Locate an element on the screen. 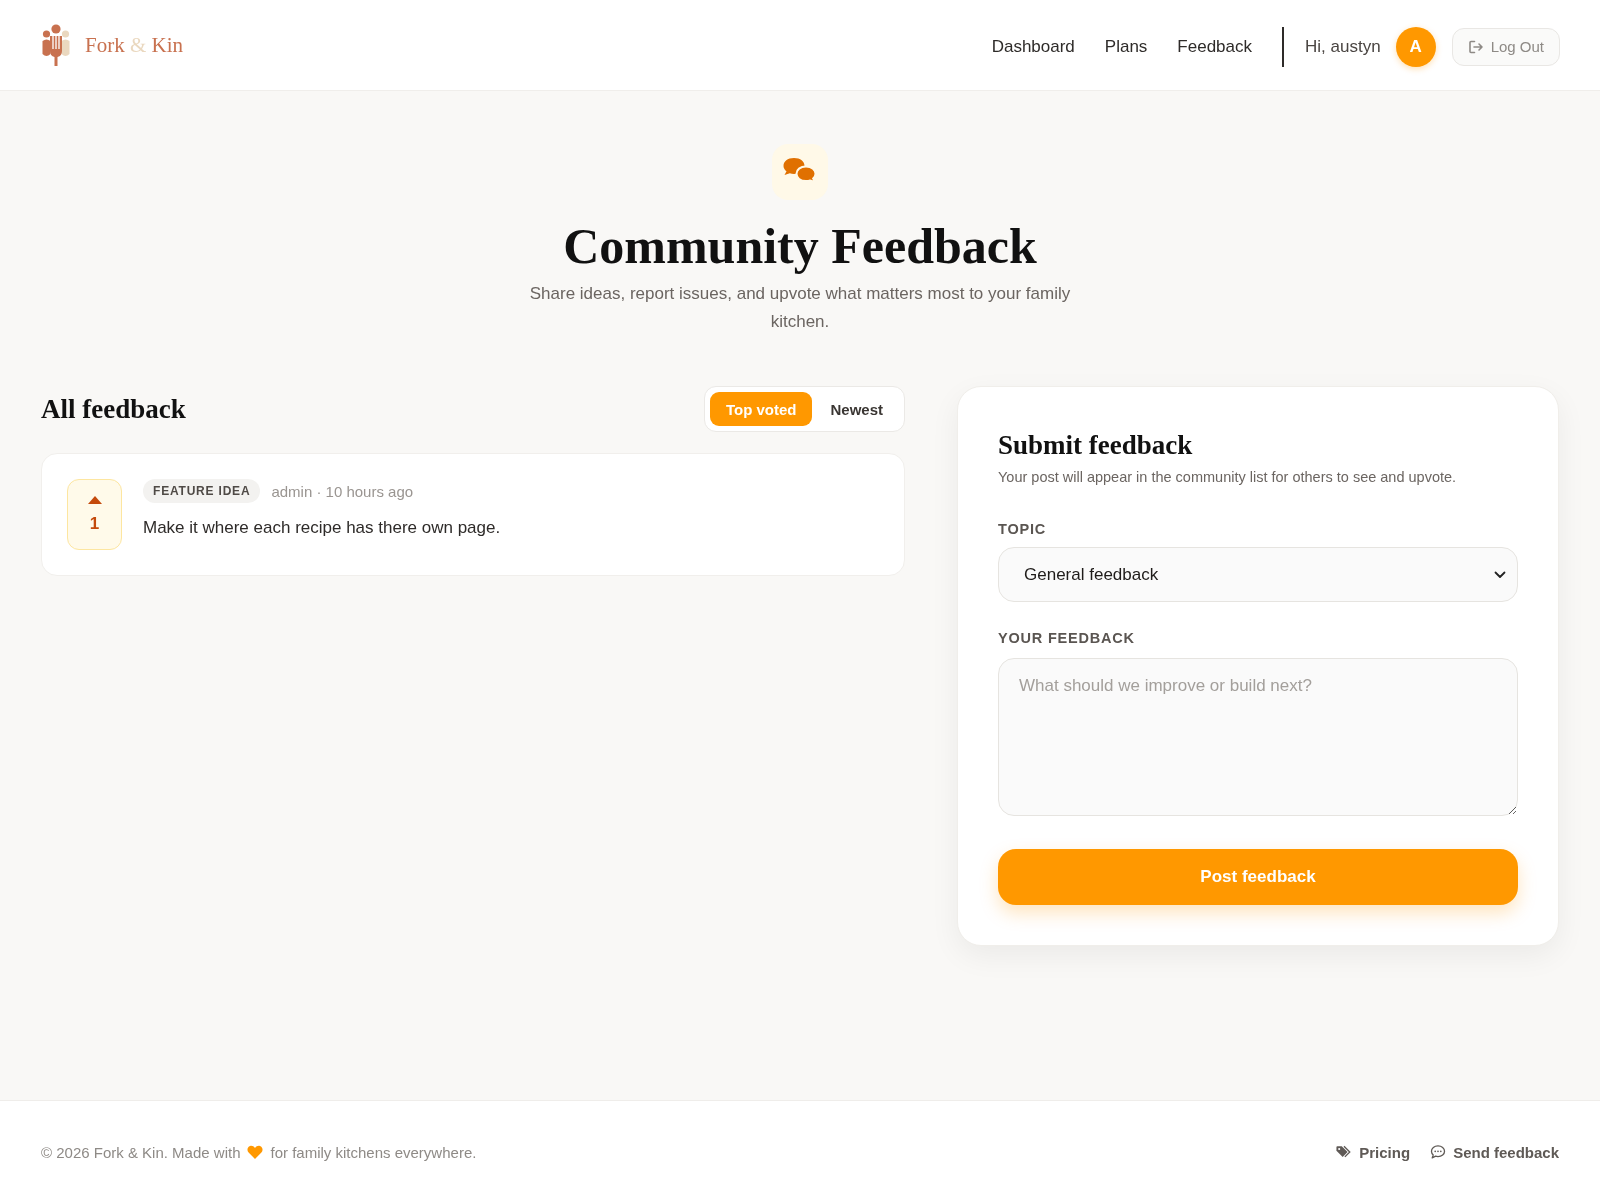  chat-bubbles-icon is located at coordinates (800, 172).